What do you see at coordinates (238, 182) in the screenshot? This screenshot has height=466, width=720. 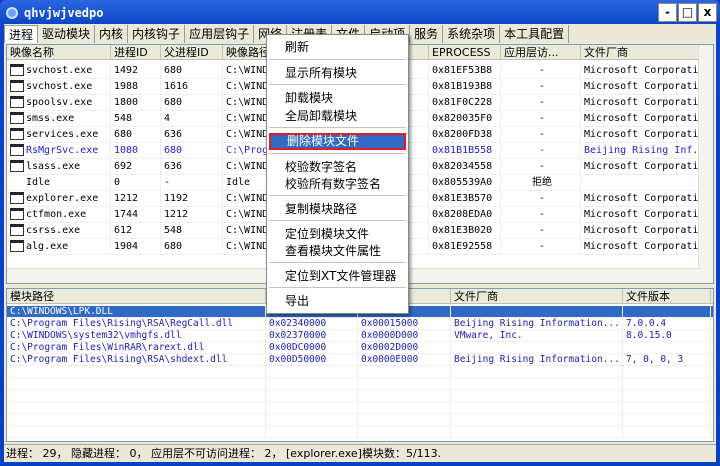 I see `cell-text: Idle` at bounding box center [238, 182].